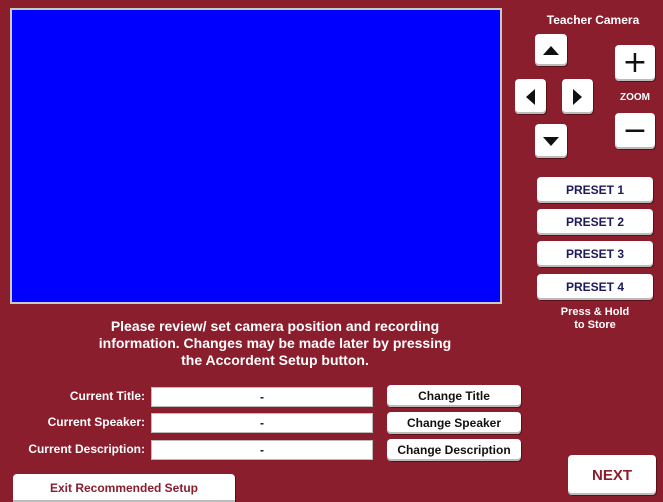  Describe the element at coordinates (454, 450) in the screenshot. I see `change-description-button: Change Description` at that location.